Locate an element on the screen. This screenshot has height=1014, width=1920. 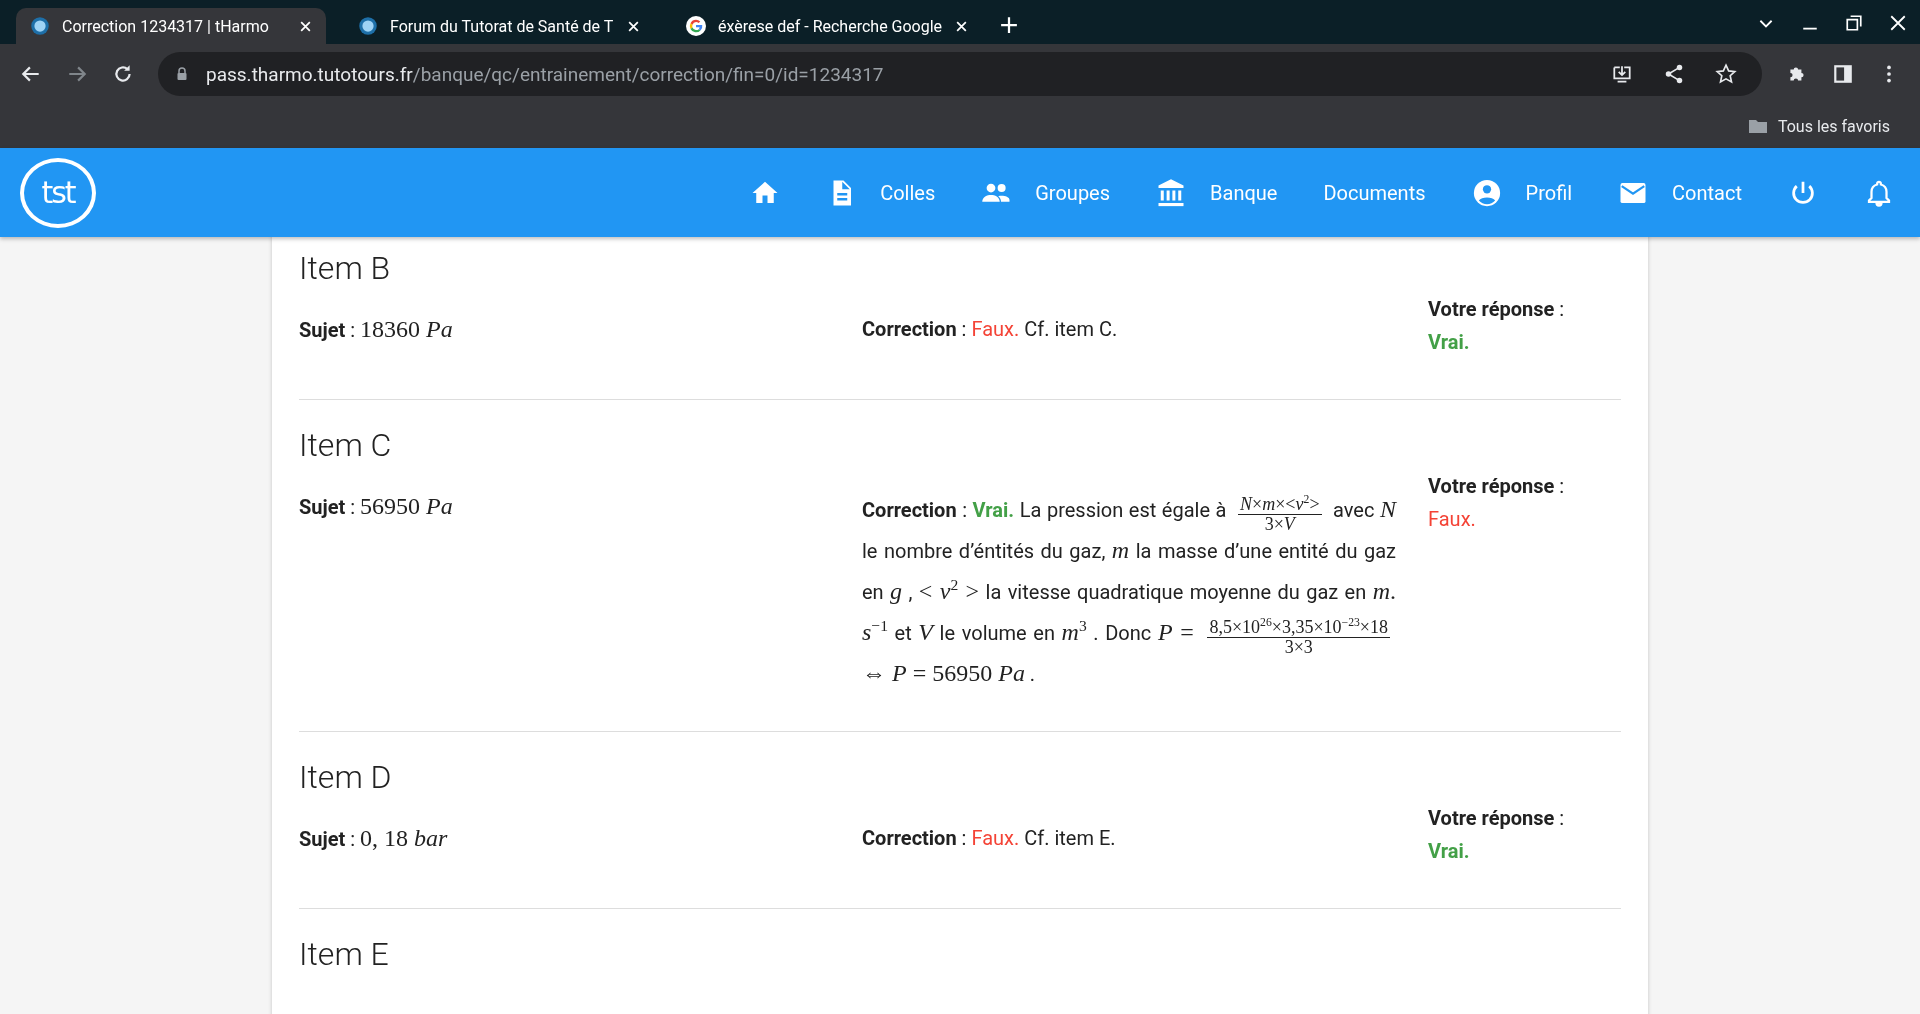
correction-text: Correction : Vrai. La pression est égale à N×m×<v$^{2}$> 3×V avec N le nombre d’éntités du gaz, m la masse d’une entité du gaz en g , < v$^{2}$ > la vitesse quadratique moyenne du gaz en m. s$^{−1}$ et V le volume en m$^{3}$ . Donc P = 8,5×10$^{26}$×3,35×10$^{−23}$×18 3×3 ⇔ P = 56950 Pa . is located at coordinates (1129, 590).